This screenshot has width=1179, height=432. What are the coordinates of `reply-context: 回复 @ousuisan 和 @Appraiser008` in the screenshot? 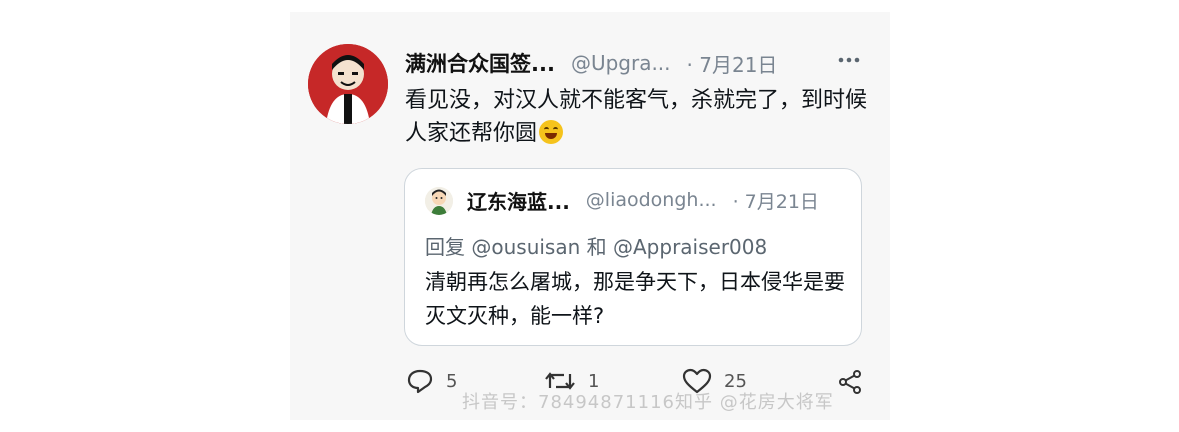 It's located at (596, 245).